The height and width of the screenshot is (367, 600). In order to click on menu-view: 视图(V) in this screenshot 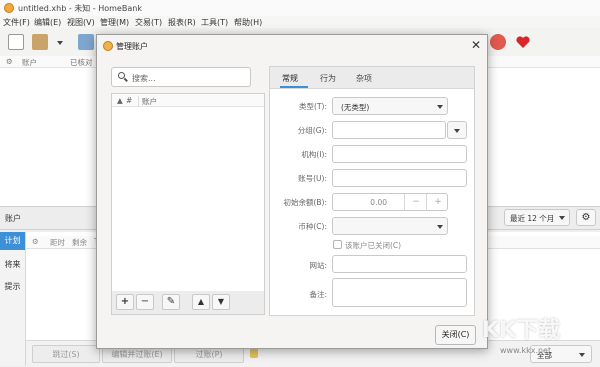, I will do `click(81, 22)`.